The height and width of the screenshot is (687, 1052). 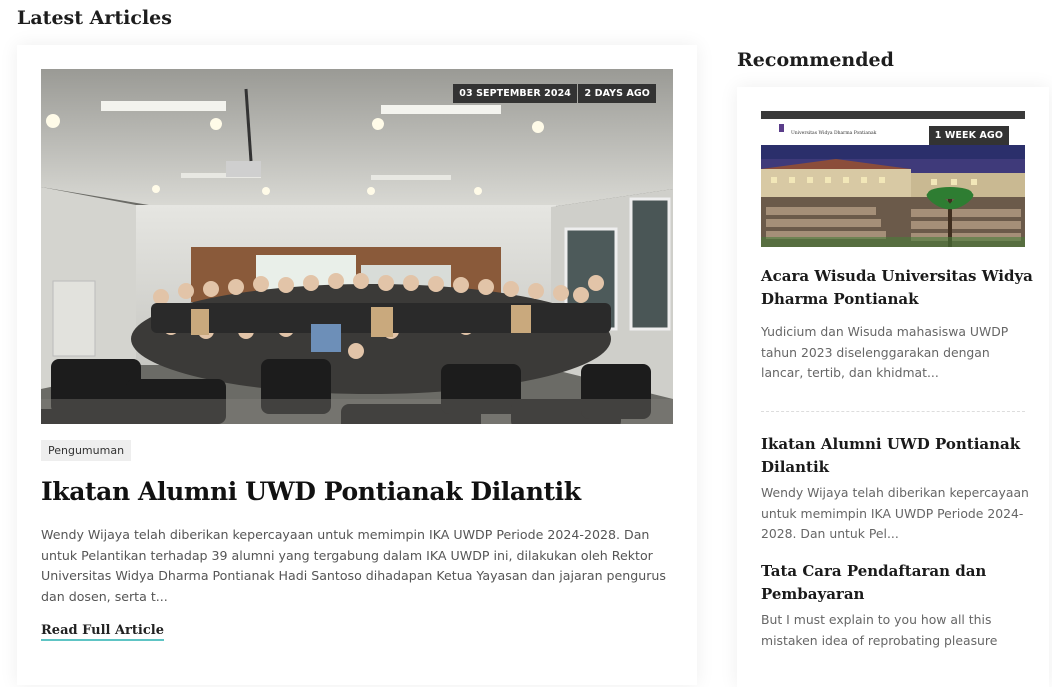 What do you see at coordinates (968, 135) in the screenshot?
I see `recommended-age-badge: 1 WEEK AGO` at bounding box center [968, 135].